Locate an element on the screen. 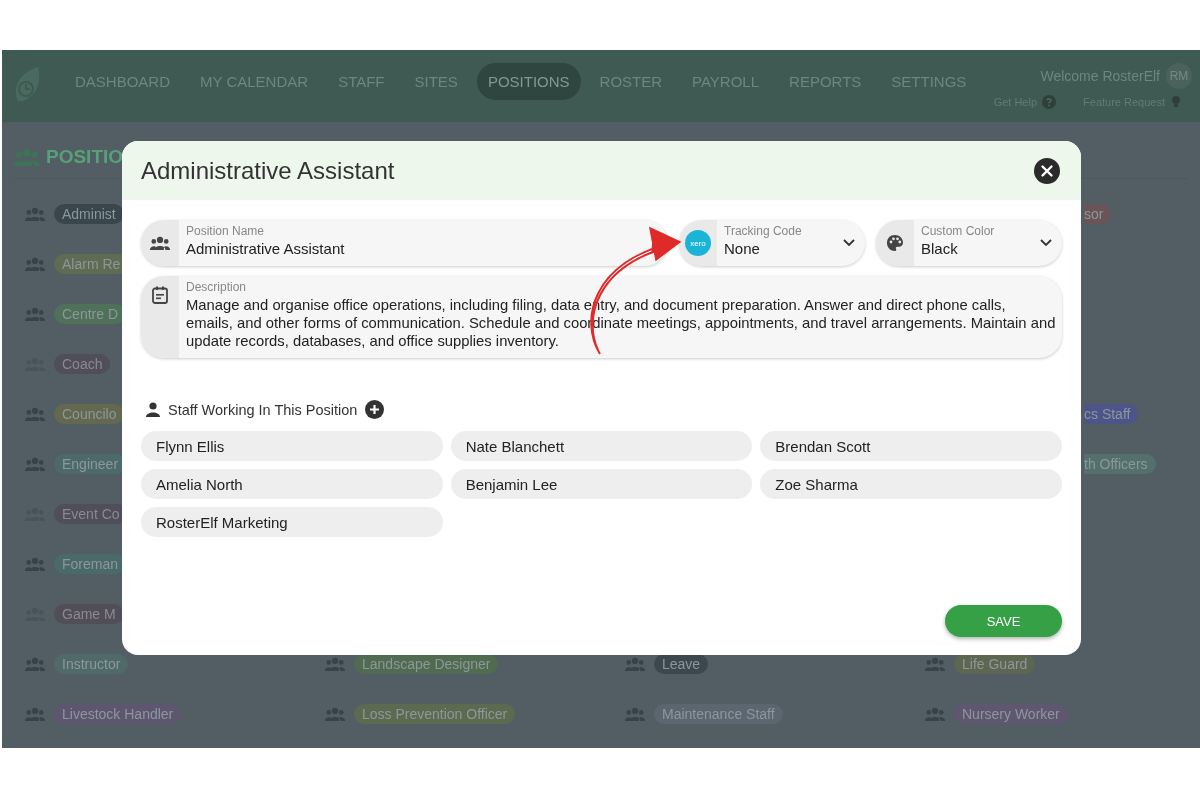 This screenshot has width=1200, height=800. position-tag: Coach is located at coordinates (82, 364).